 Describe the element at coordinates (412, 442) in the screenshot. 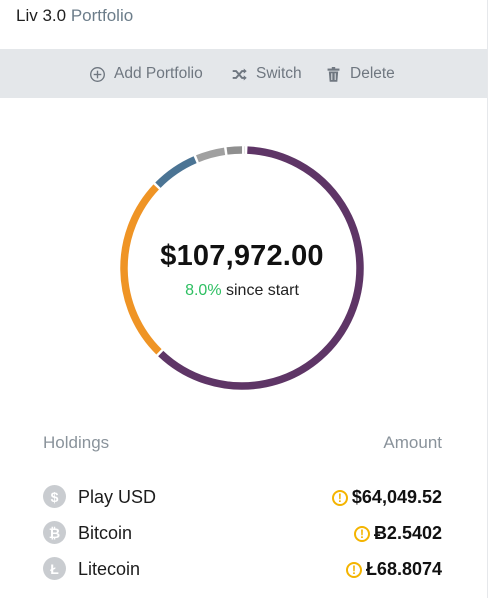

I see `amount-column-label: Amount` at that location.